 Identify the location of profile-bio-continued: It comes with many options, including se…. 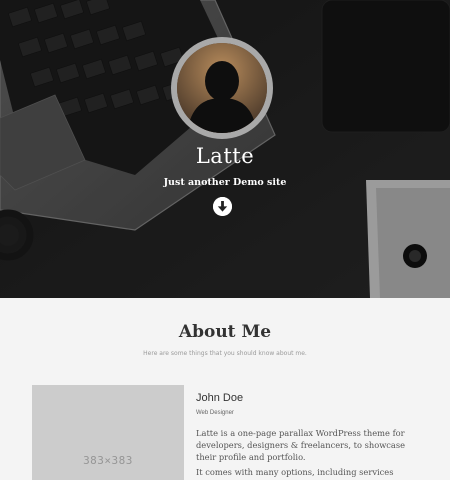
(295, 472).